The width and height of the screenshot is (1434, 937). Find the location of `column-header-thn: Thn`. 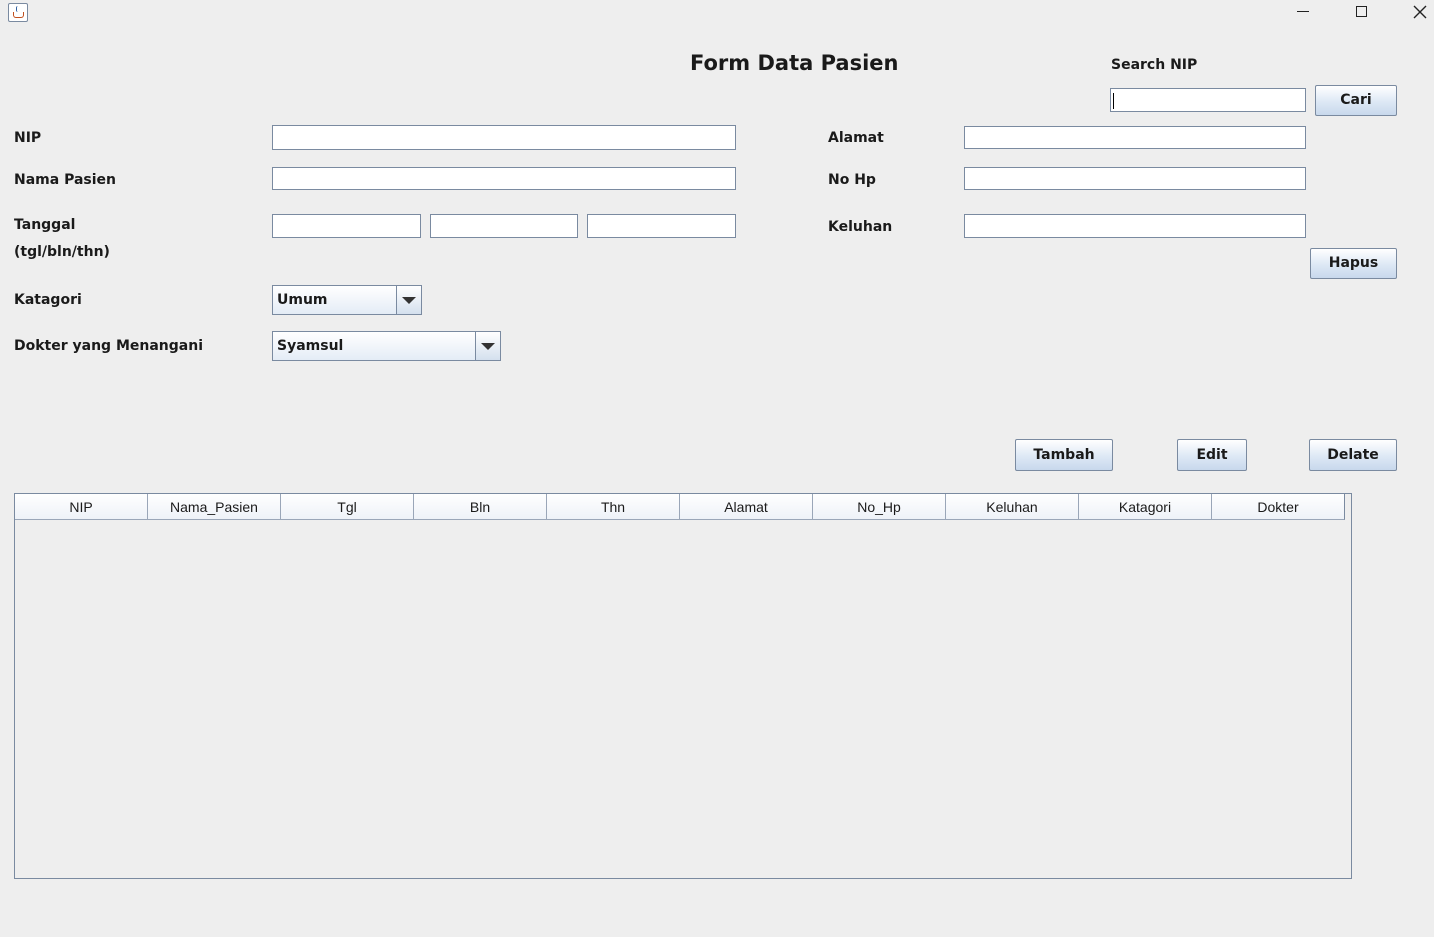

column-header-thn: Thn is located at coordinates (613, 507).